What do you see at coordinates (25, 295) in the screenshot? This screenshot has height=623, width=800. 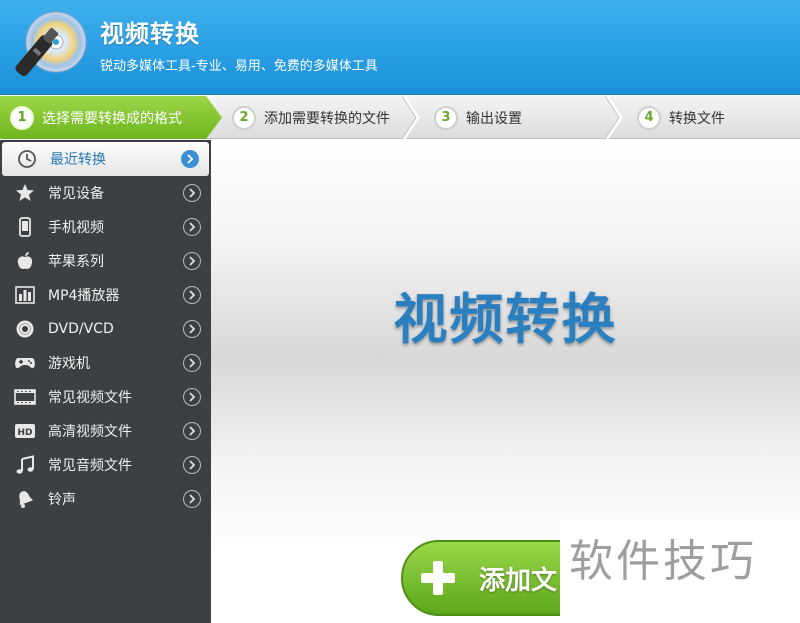 I see `equalizer-icon` at bounding box center [25, 295].